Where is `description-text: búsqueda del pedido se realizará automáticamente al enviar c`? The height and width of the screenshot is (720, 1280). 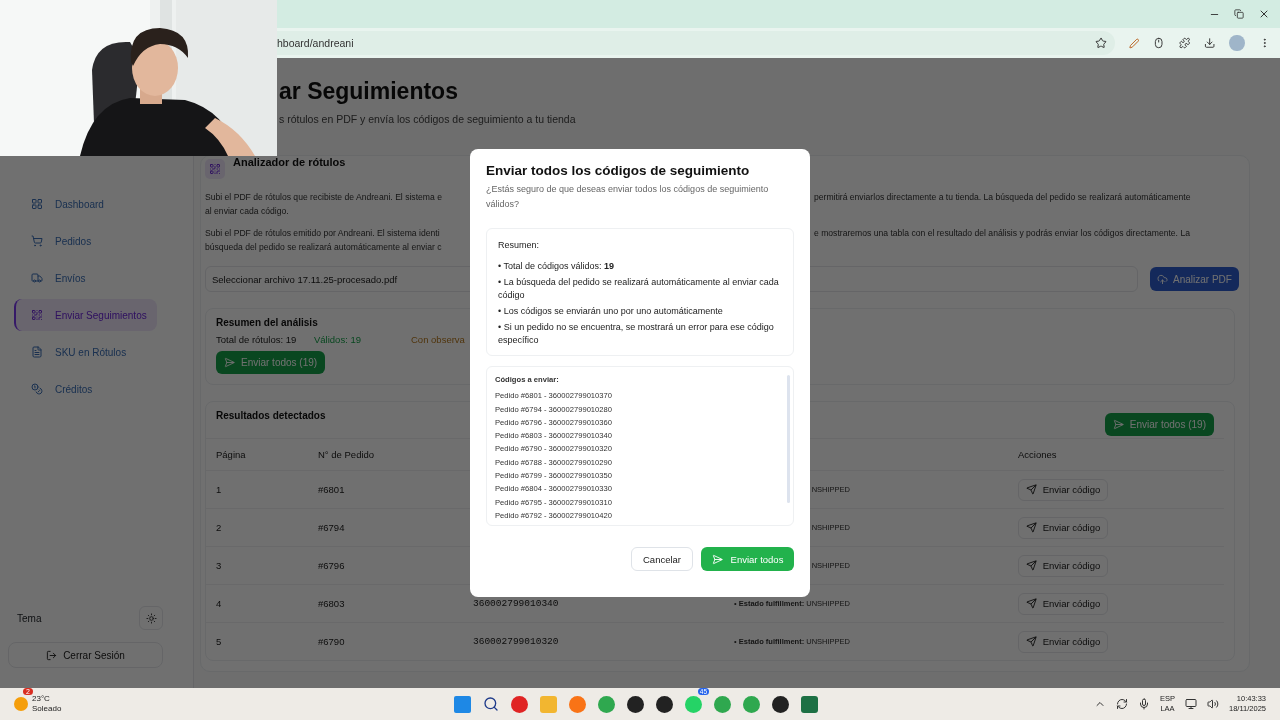 description-text: búsqueda del pedido se realizará automáticamente al enviar c is located at coordinates (324, 247).